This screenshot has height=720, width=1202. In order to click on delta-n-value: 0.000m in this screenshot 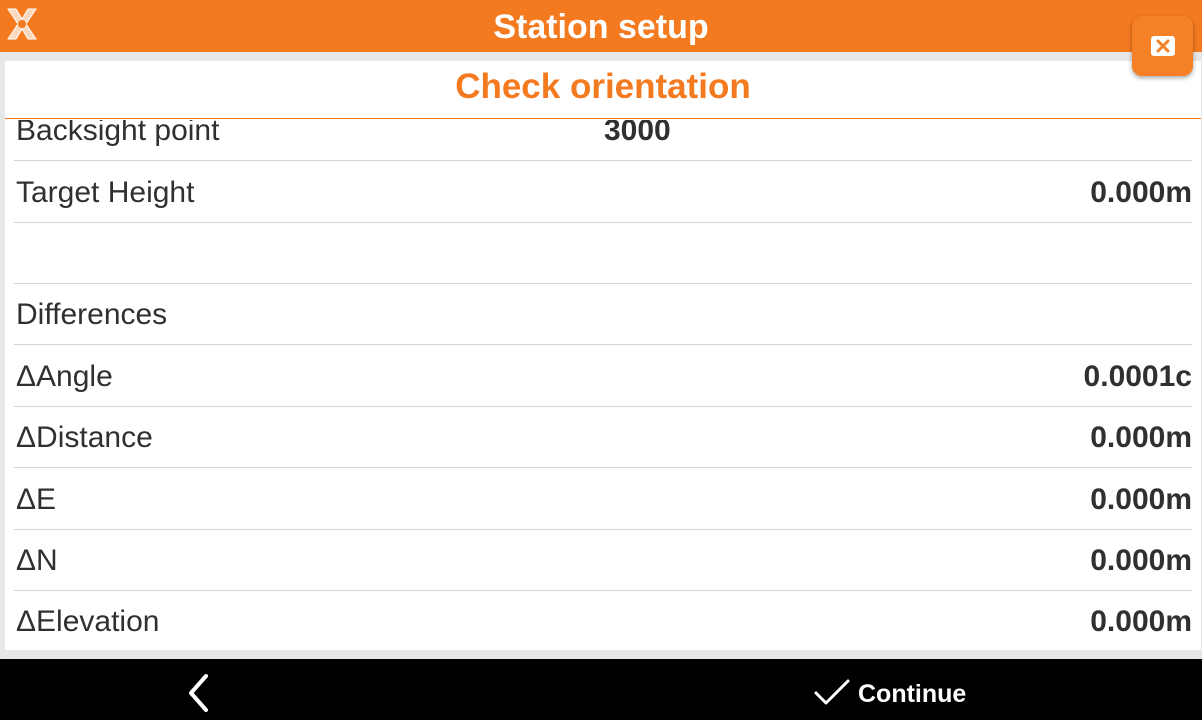, I will do `click(1141, 560)`.